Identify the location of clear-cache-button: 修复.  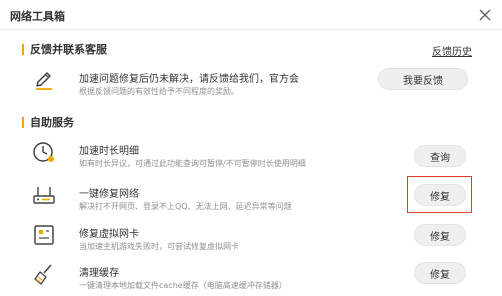
(440, 273).